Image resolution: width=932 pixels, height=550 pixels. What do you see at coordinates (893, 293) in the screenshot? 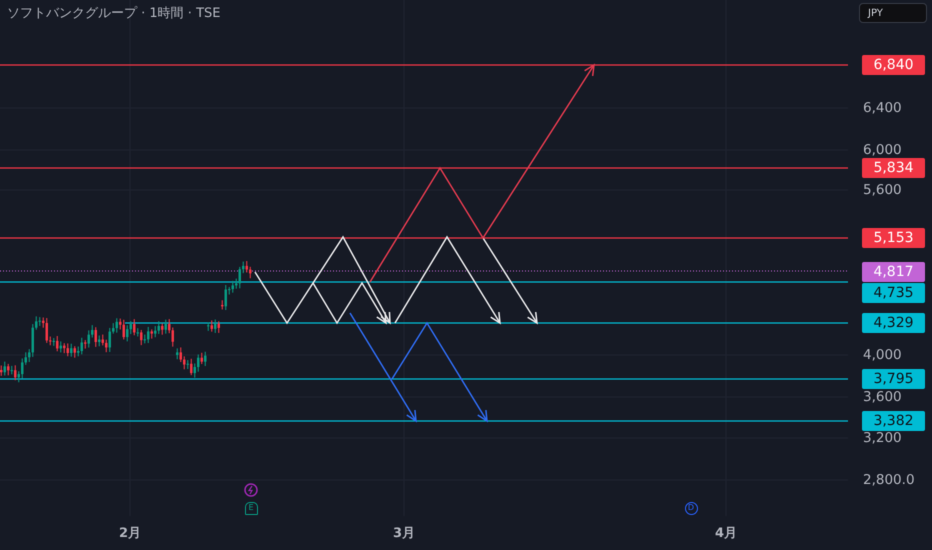
I see `price-level-label: 4,735` at bounding box center [893, 293].